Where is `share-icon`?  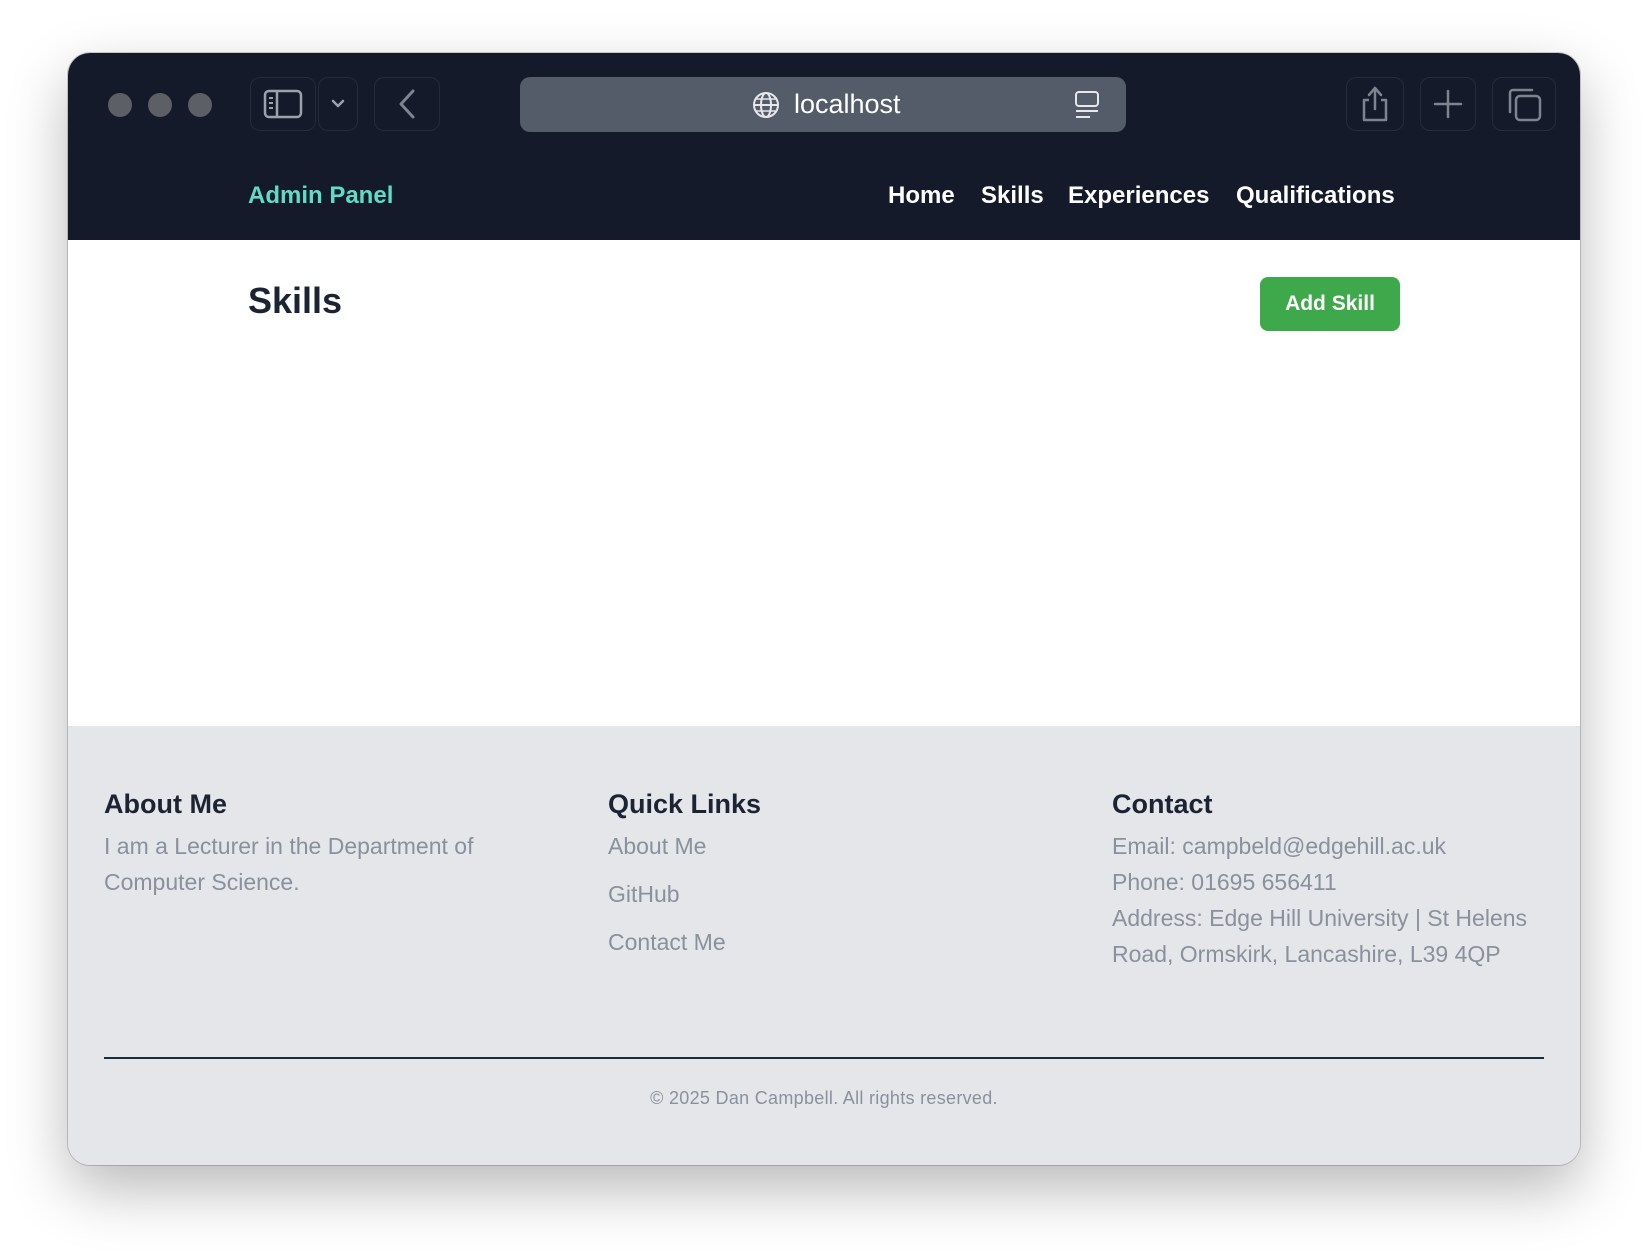 share-icon is located at coordinates (1375, 104).